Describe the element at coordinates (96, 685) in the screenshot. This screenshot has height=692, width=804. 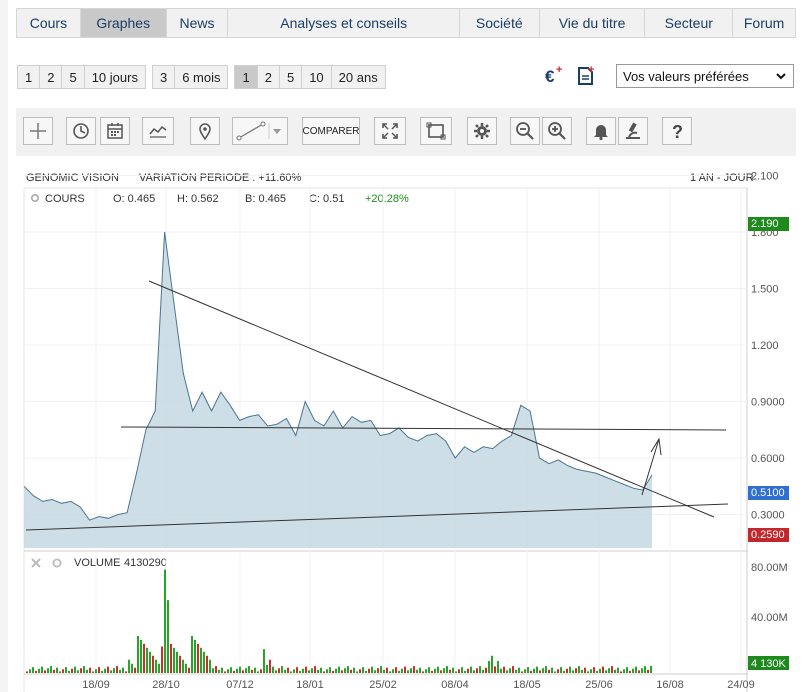
I see `x-tick-label: 18/09` at that location.